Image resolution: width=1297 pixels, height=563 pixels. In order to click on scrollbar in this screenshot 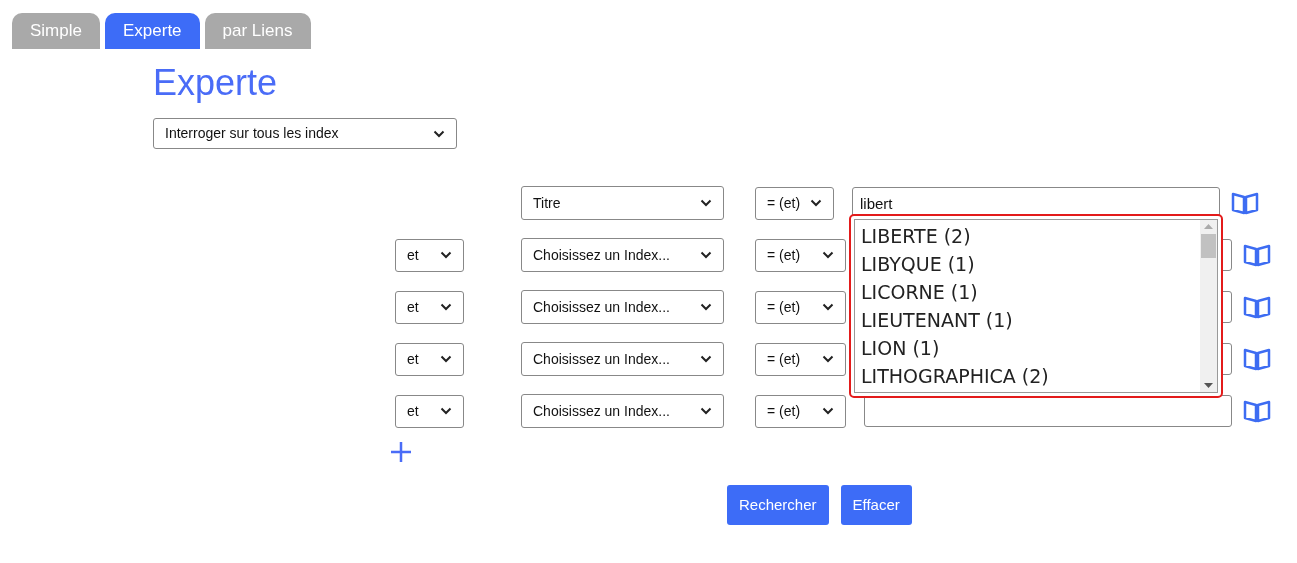, I will do `click(1208, 306)`.